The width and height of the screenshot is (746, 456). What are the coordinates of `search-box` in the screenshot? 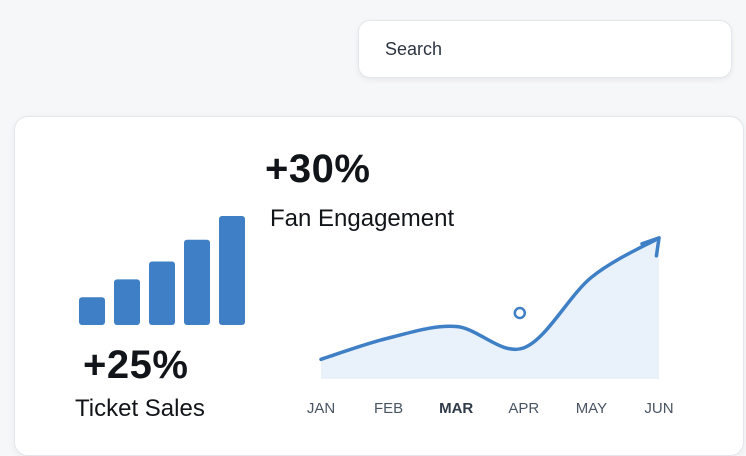 It's located at (545, 49).